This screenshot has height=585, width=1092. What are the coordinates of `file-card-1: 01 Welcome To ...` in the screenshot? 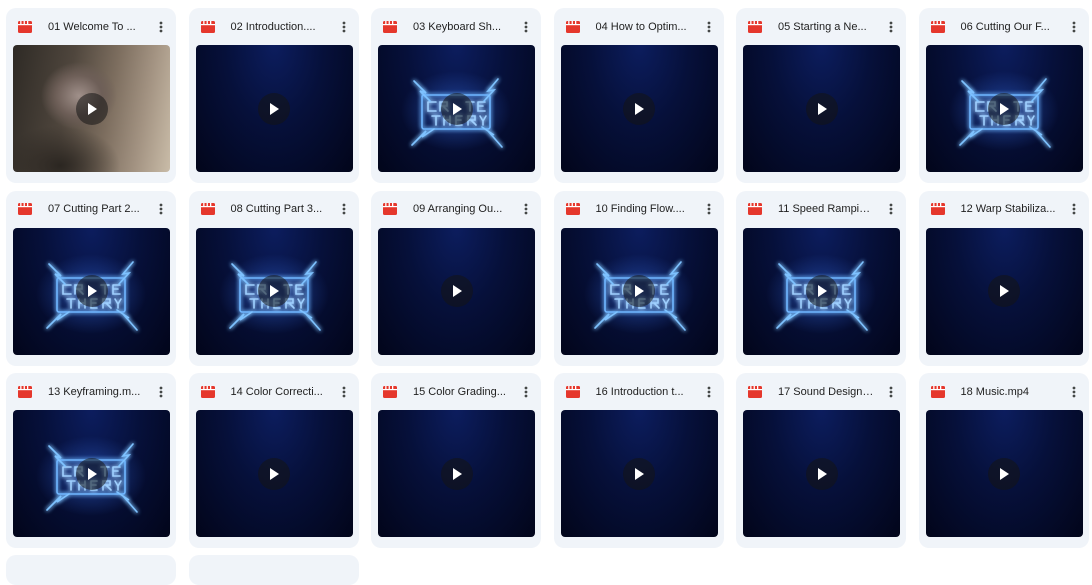 It's located at (91, 95).